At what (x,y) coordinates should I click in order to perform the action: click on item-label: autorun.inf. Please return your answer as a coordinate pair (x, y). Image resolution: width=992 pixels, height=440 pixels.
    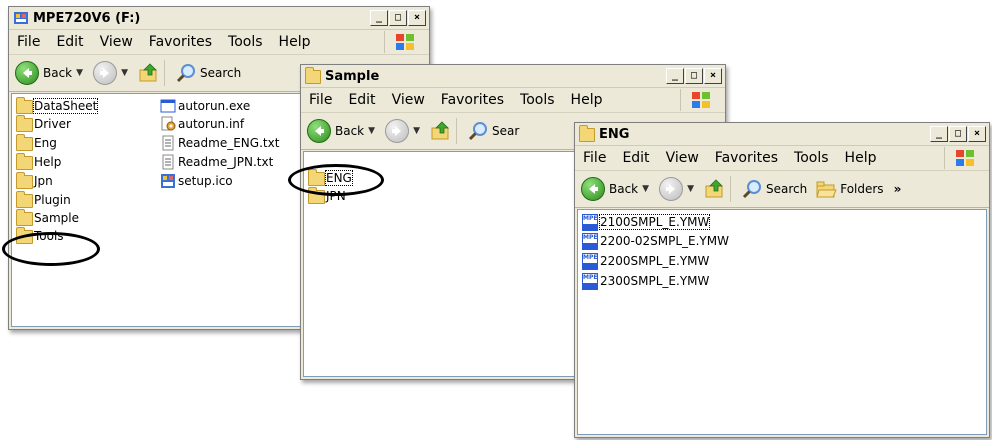
    Looking at the image, I should click on (211, 124).